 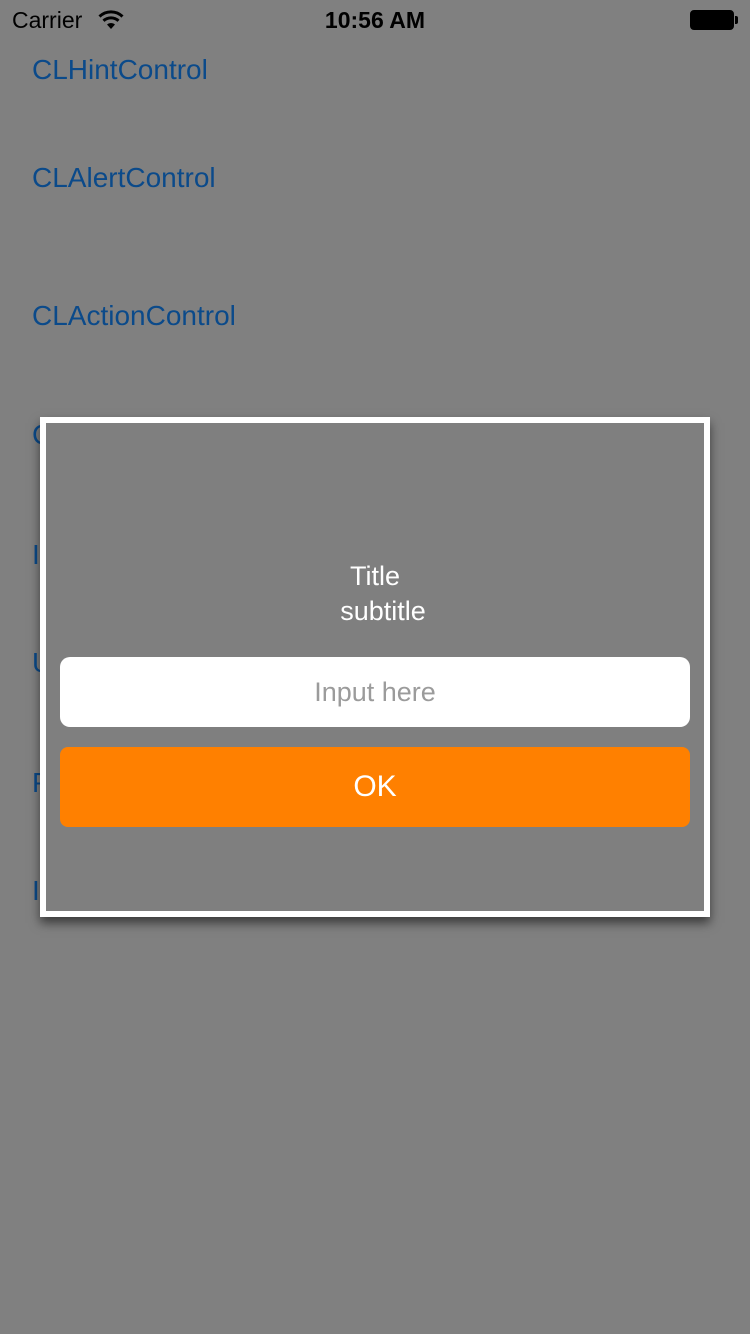 I want to click on alert-input-field, so click(x=375, y=692).